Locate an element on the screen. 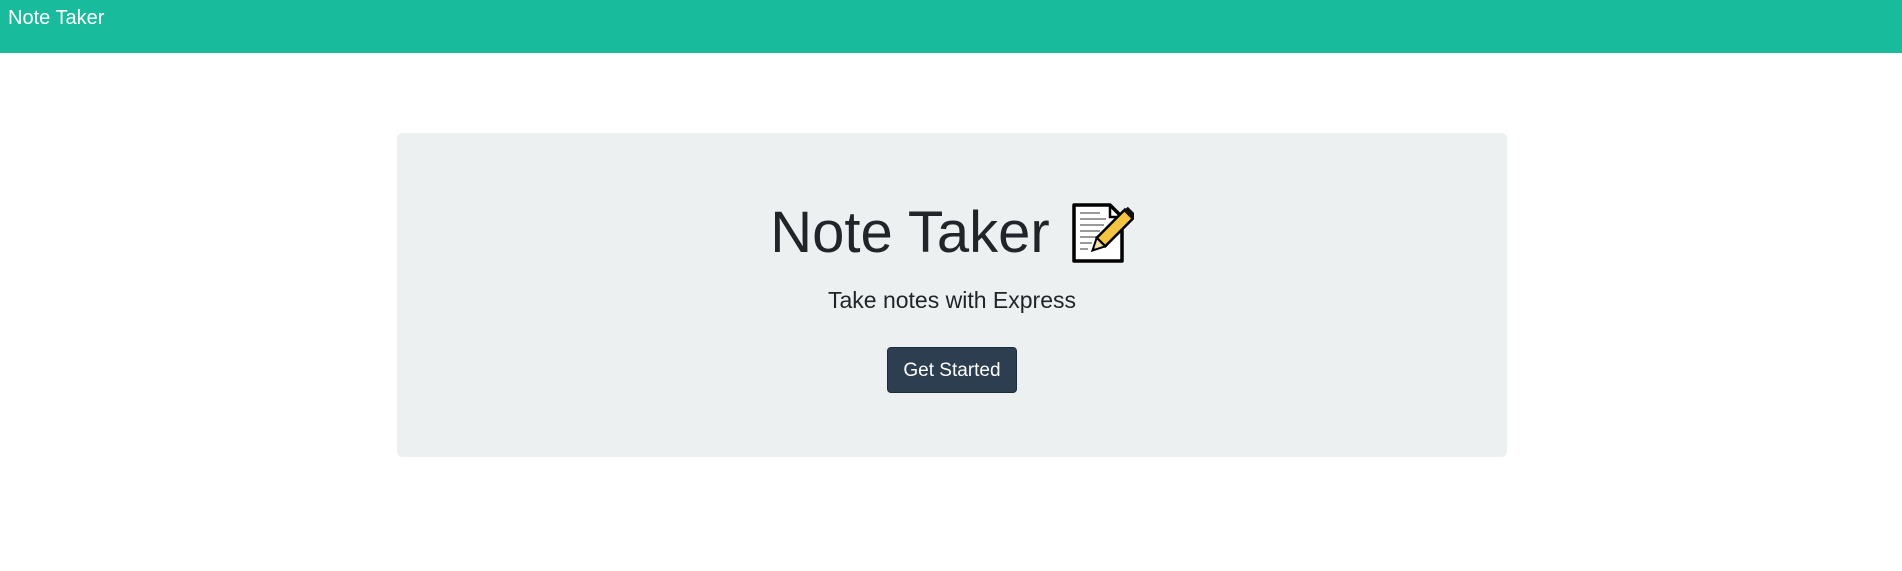 This screenshot has height=571, width=1902. hero-title-row: Note Taker is located at coordinates (952, 233).